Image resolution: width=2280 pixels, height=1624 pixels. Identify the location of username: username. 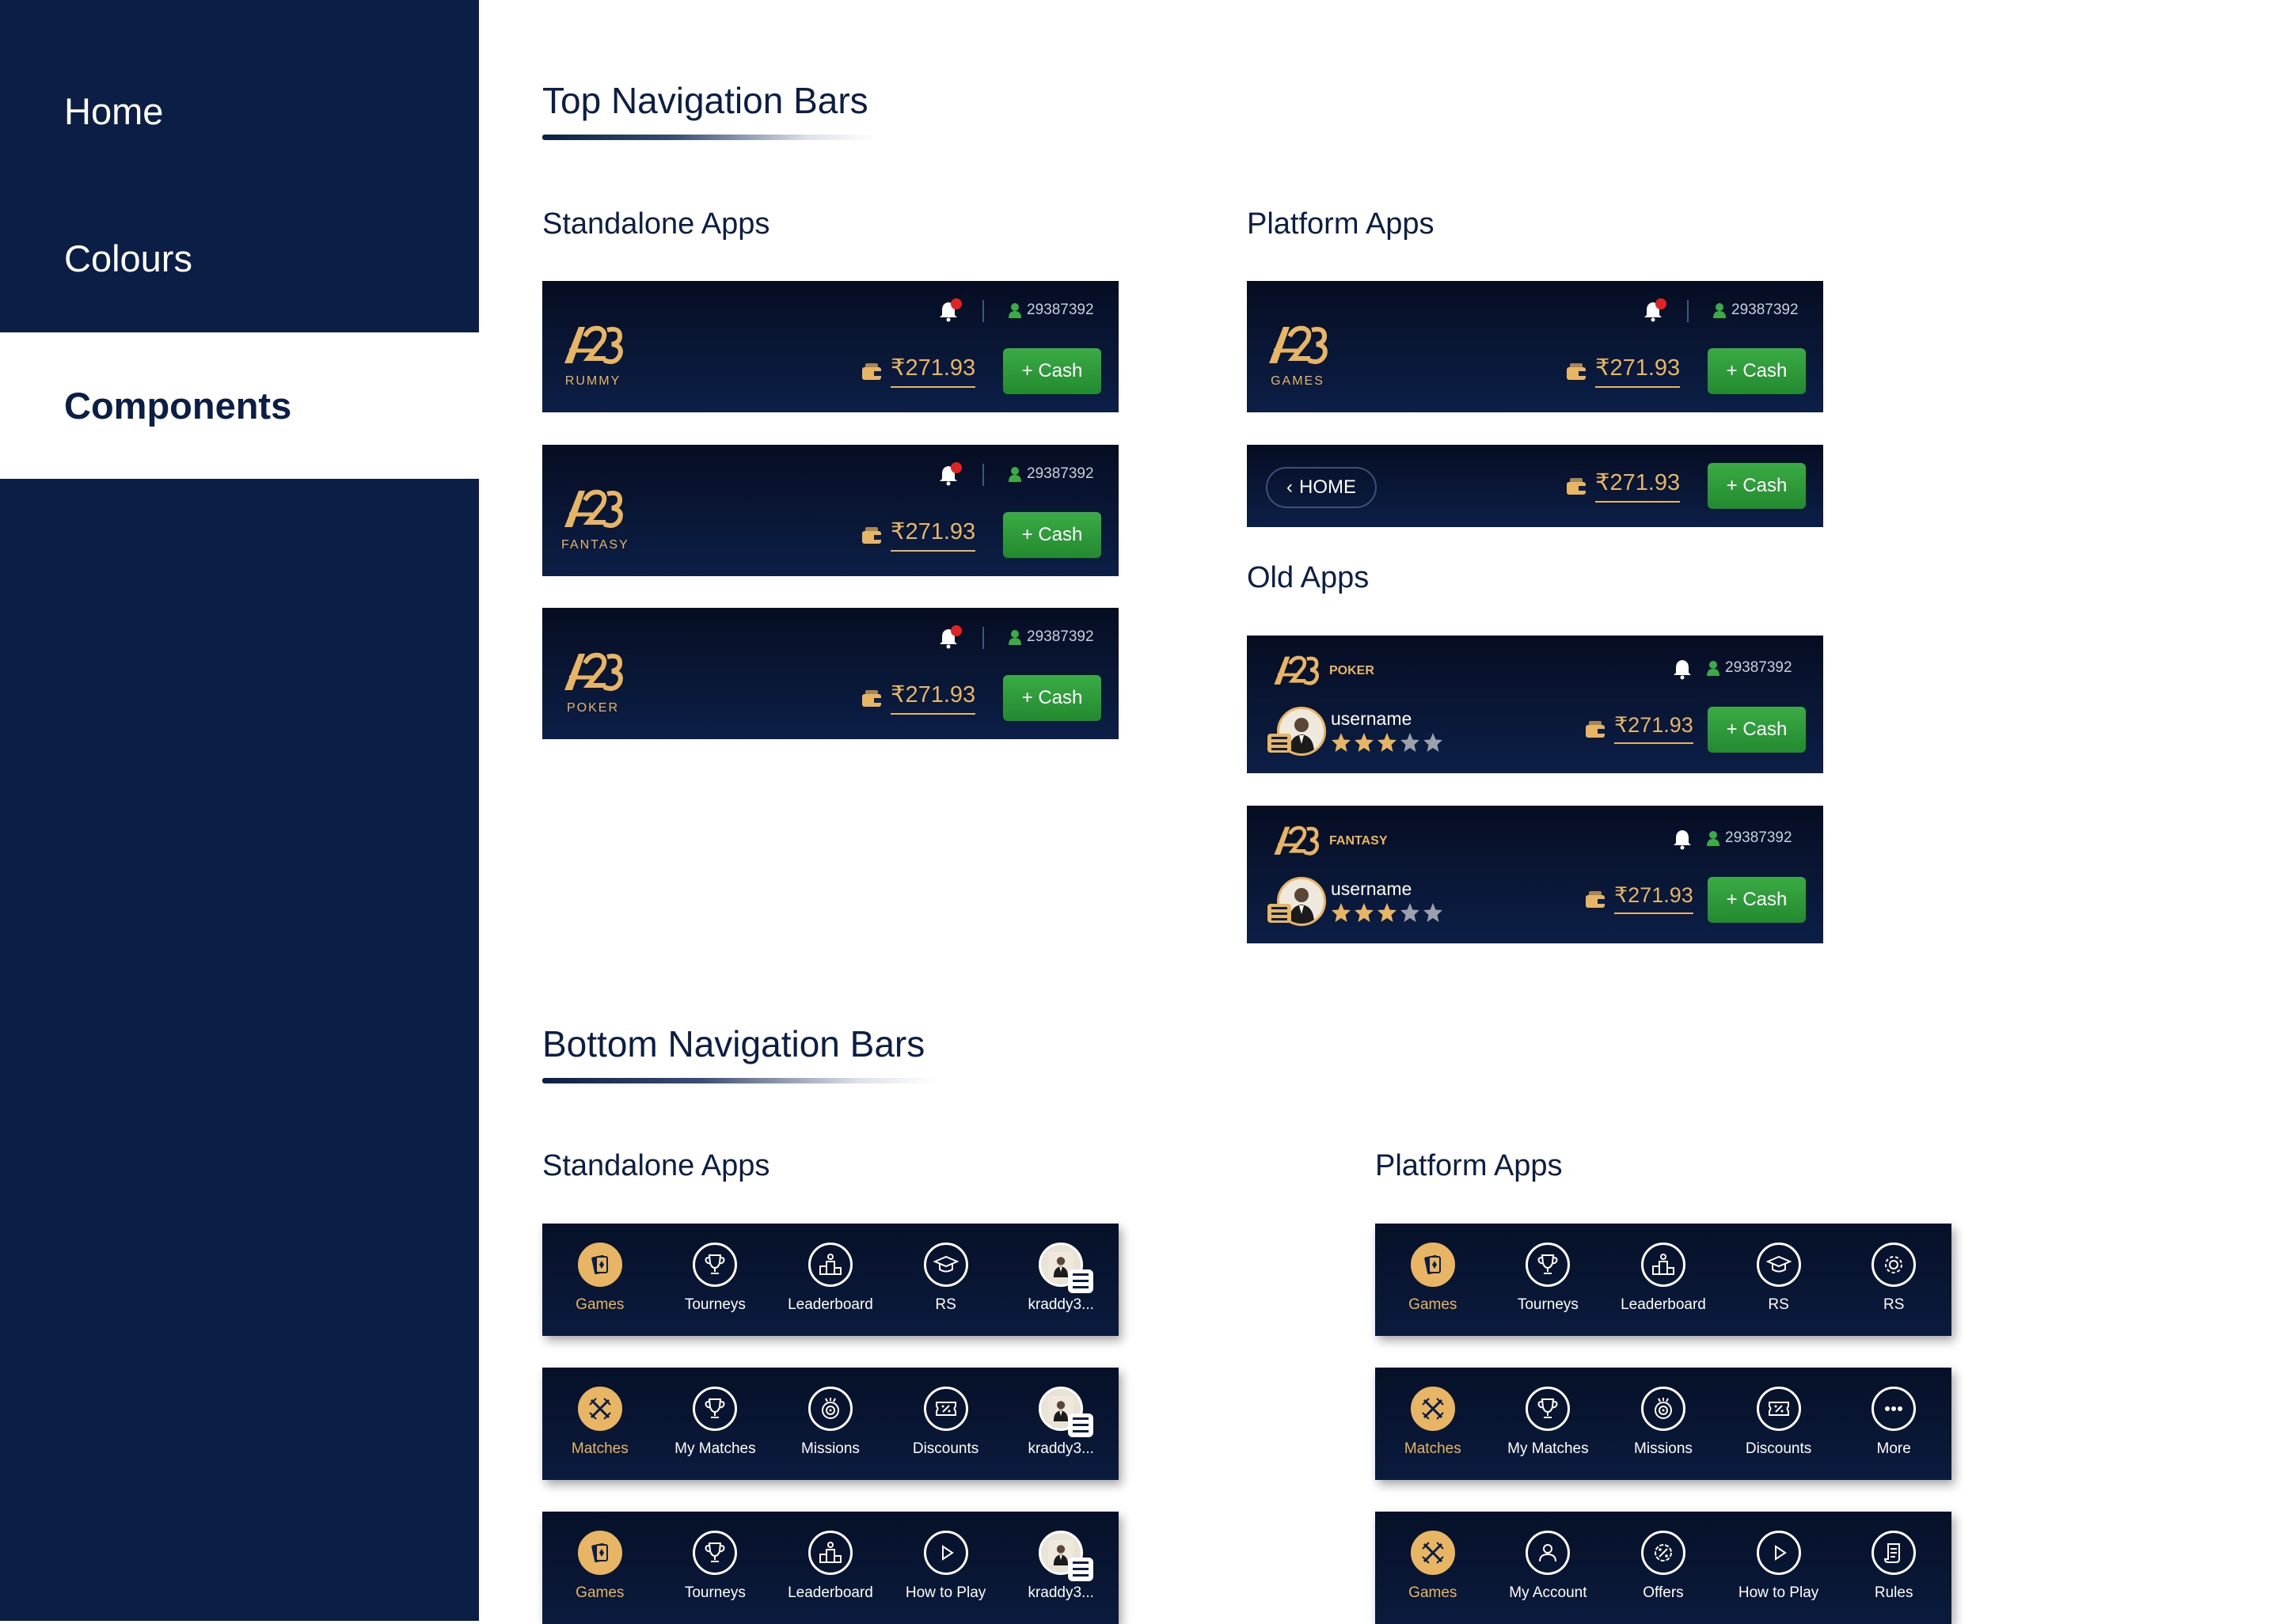
(1371, 718).